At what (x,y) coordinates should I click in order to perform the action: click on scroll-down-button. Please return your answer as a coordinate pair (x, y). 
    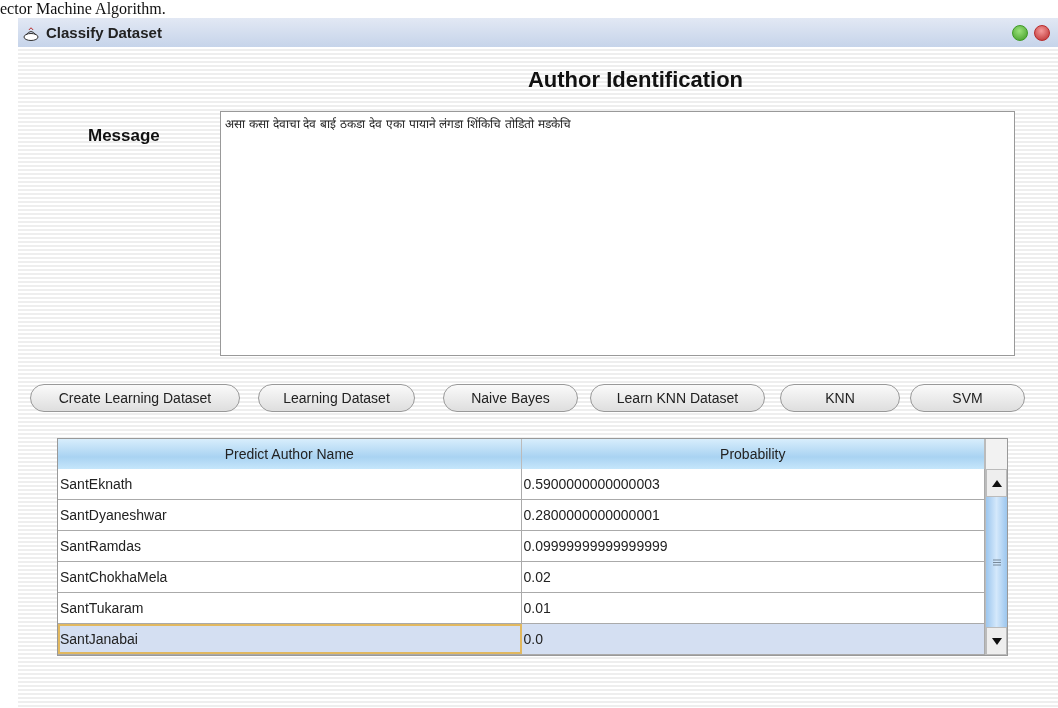
    Looking at the image, I should click on (996, 641).